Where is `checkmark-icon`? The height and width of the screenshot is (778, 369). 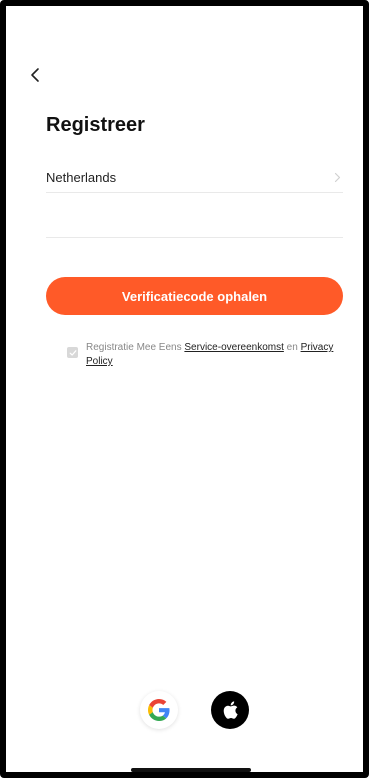
checkmark-icon is located at coordinates (72, 352).